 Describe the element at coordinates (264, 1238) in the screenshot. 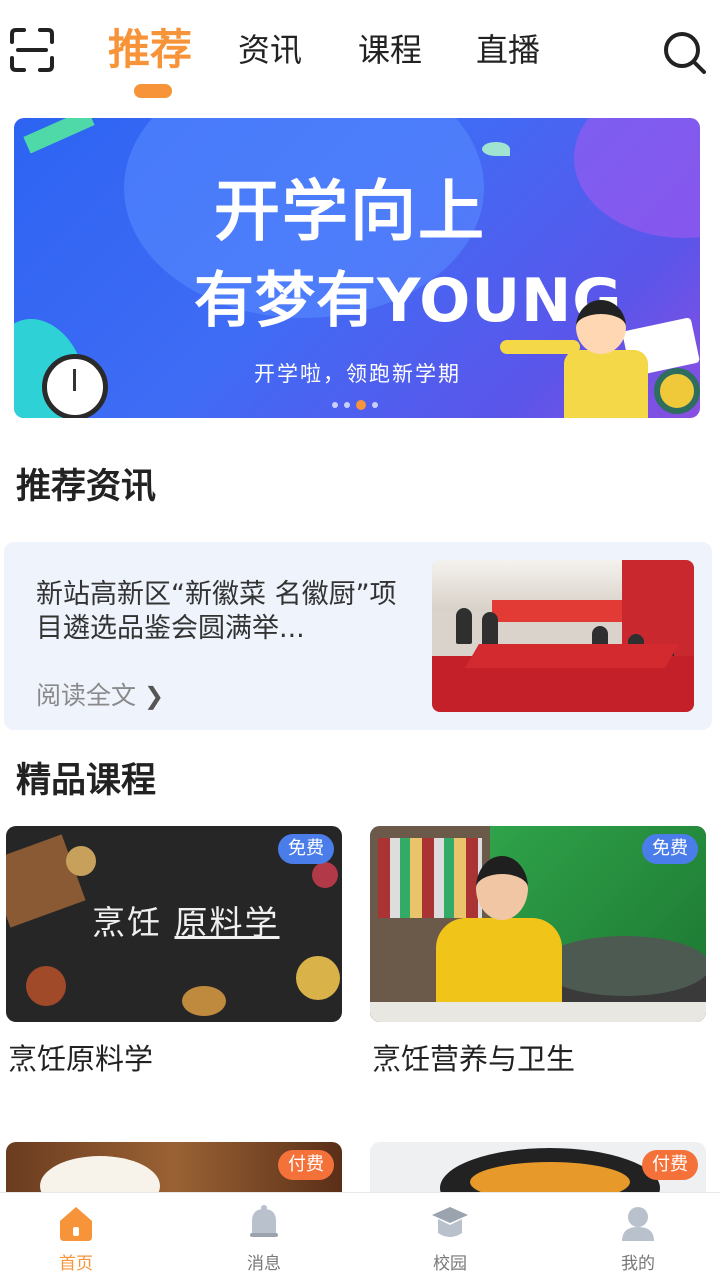

I see `nav-messages: 消息` at that location.